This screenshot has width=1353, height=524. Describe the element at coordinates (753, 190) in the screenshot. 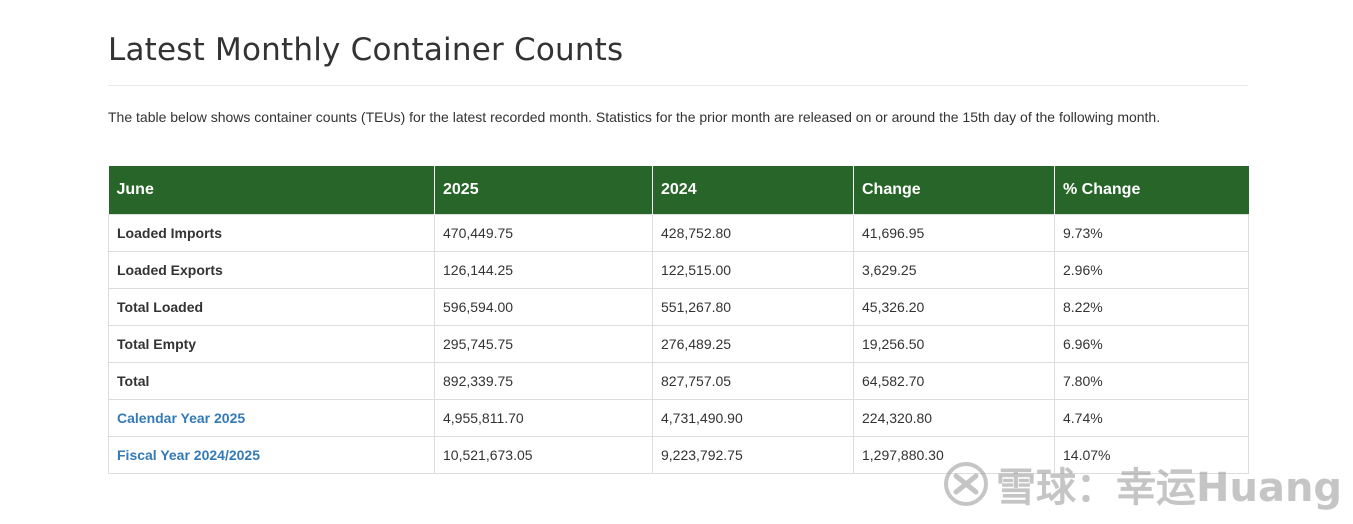

I see `header-prior-year: 2024` at that location.